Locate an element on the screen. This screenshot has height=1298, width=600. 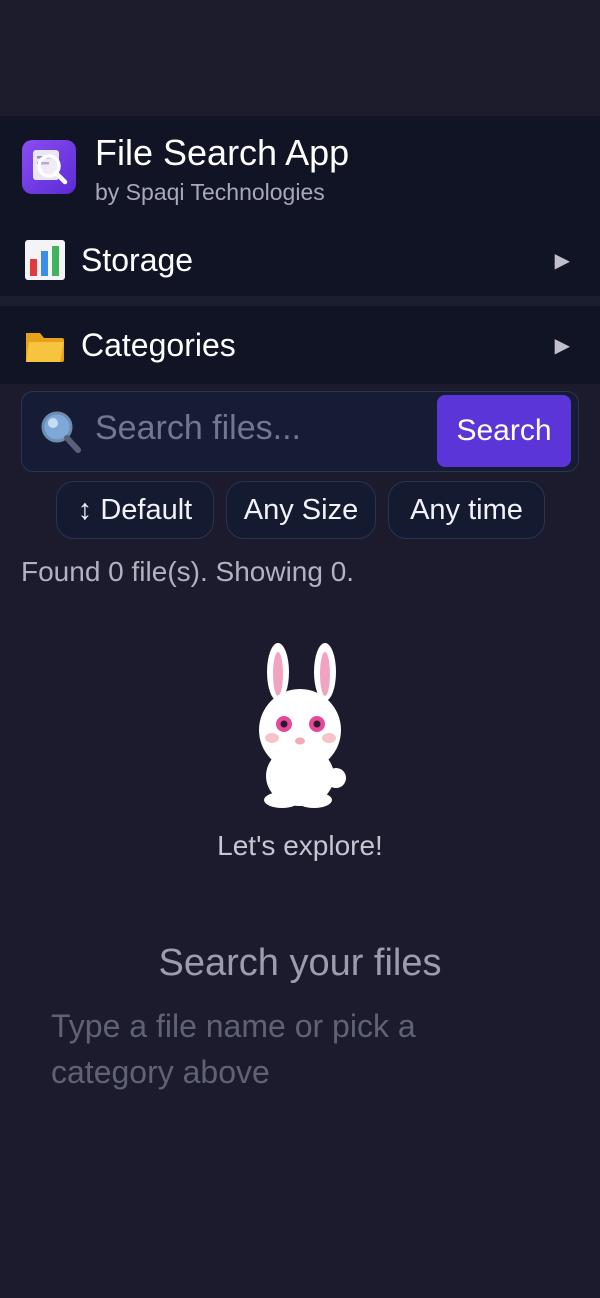
app-title: File Search App is located at coordinates (222, 152).